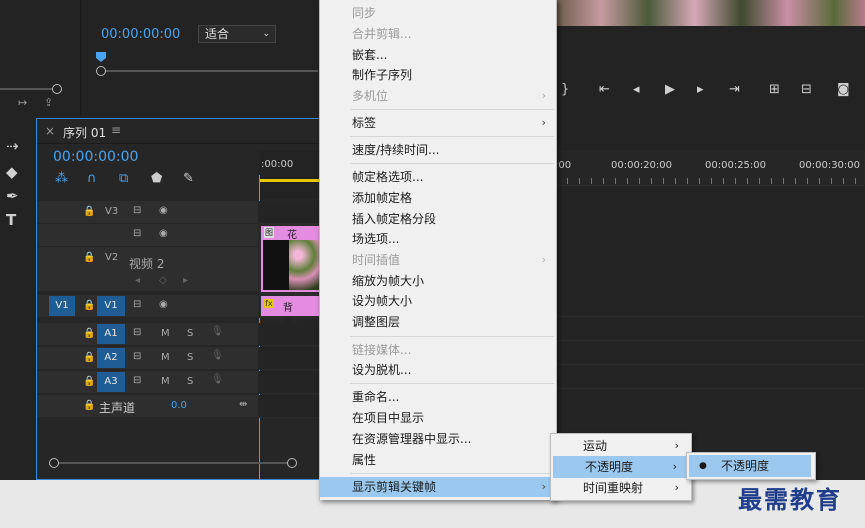 This screenshot has width=865, height=528. What do you see at coordinates (57, 89) in the screenshot?
I see `scrub-knob` at bounding box center [57, 89].